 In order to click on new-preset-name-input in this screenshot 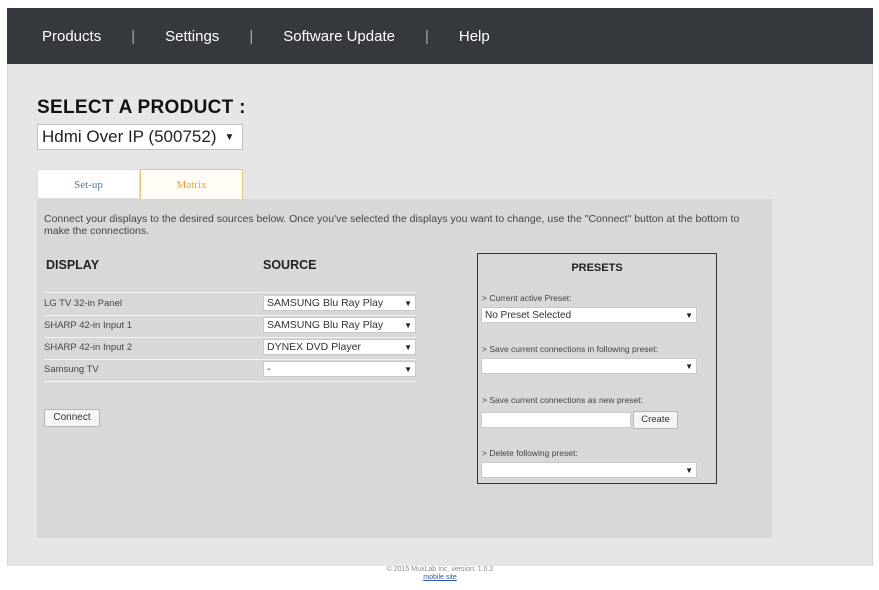, I will do `click(556, 420)`.